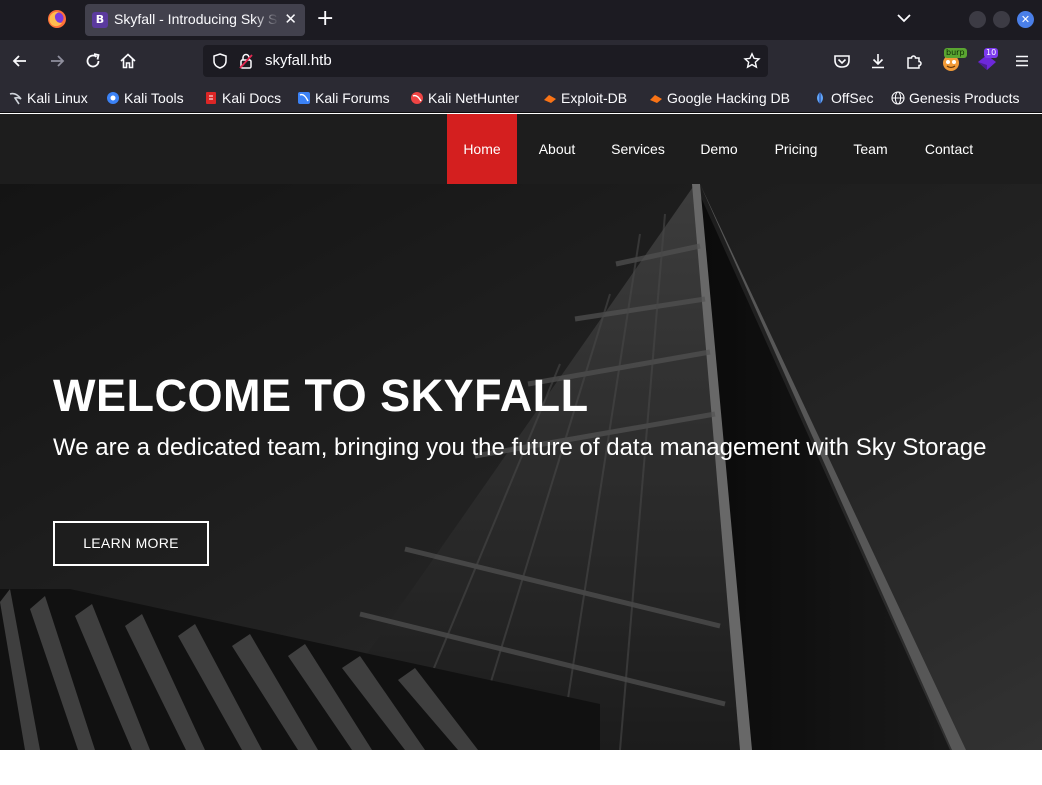 The height and width of the screenshot is (785, 1042). Describe the element at coordinates (93, 61) in the screenshot. I see `reload-icon` at that location.